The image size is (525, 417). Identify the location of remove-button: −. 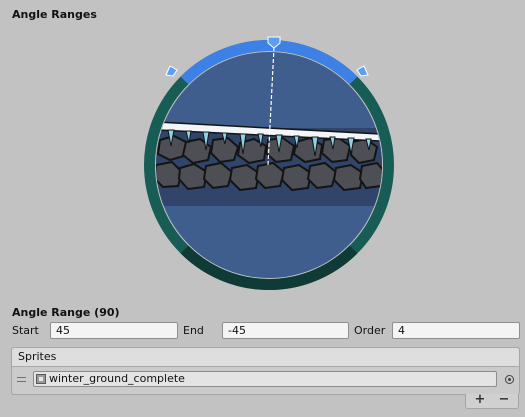
(504, 400).